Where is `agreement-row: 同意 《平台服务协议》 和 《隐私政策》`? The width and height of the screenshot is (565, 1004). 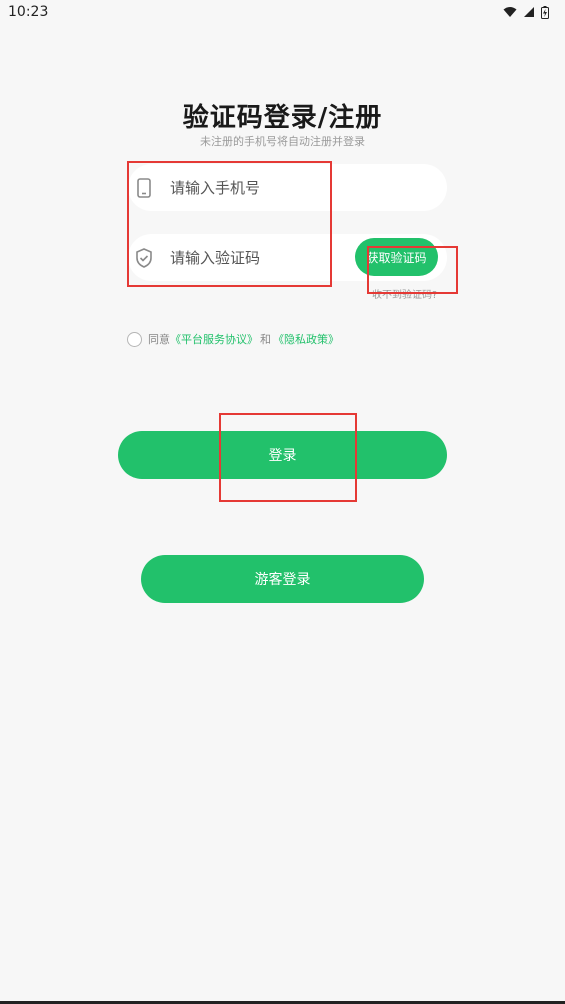
agreement-row: 同意 《平台服务协议》 和 《隐私政策》 is located at coordinates (233, 339).